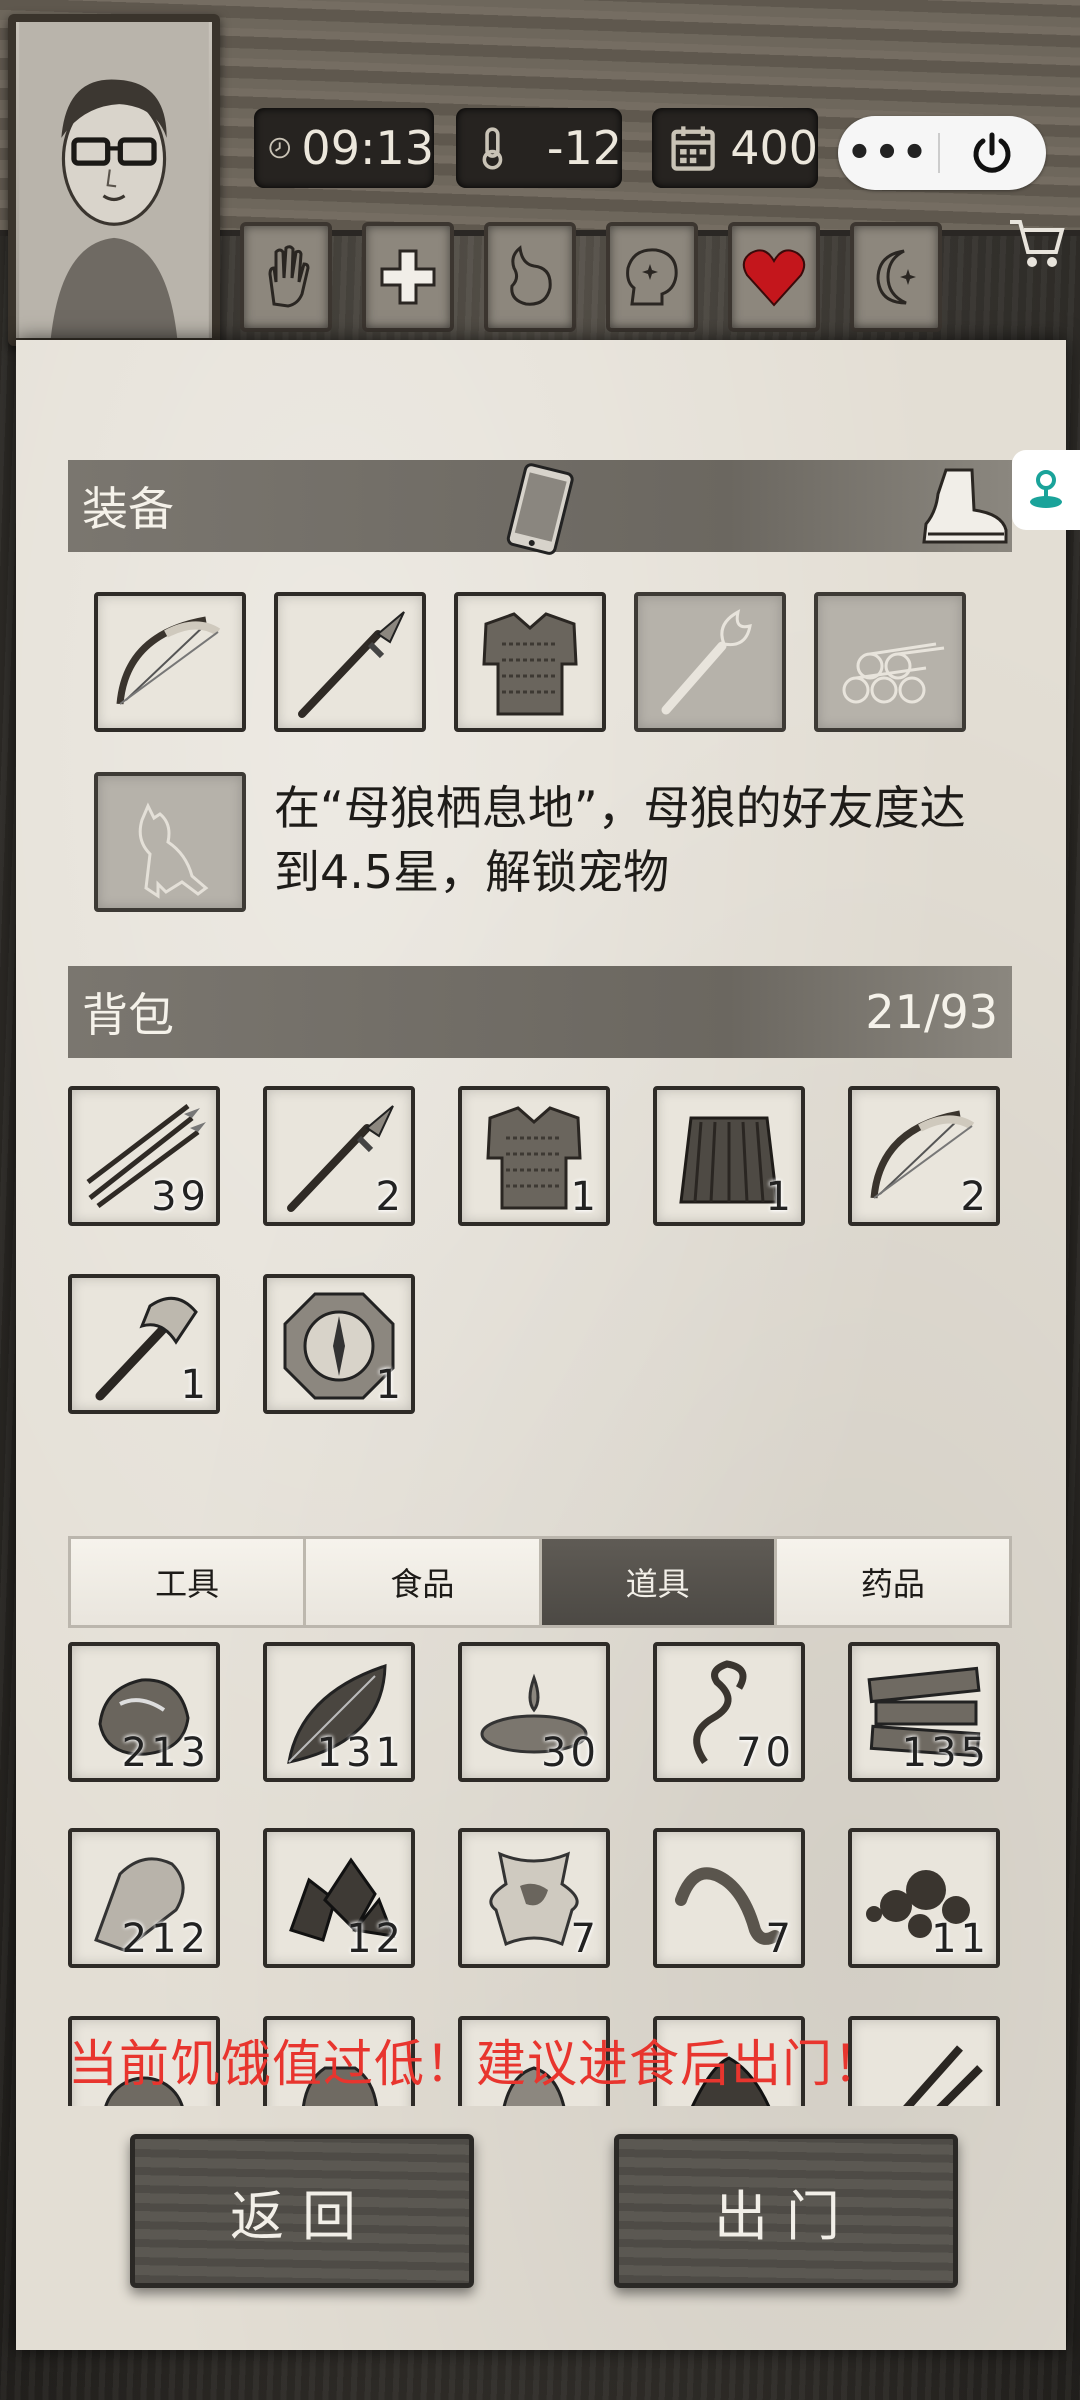 The height and width of the screenshot is (2400, 1080). I want to click on close-button, so click(992, 153).